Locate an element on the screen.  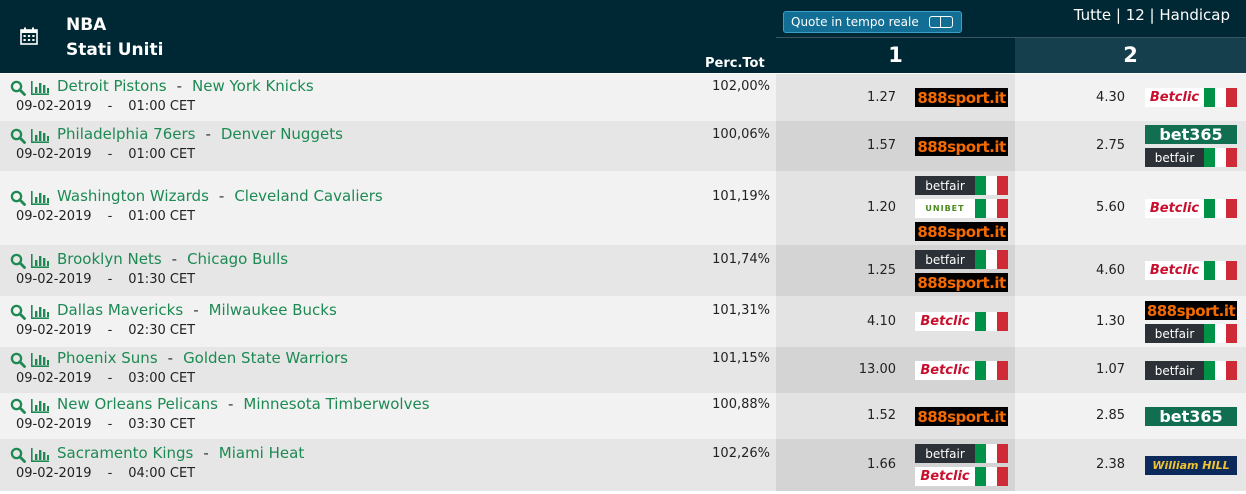
home-odds-value: 1.66 is located at coordinates (871, 464).